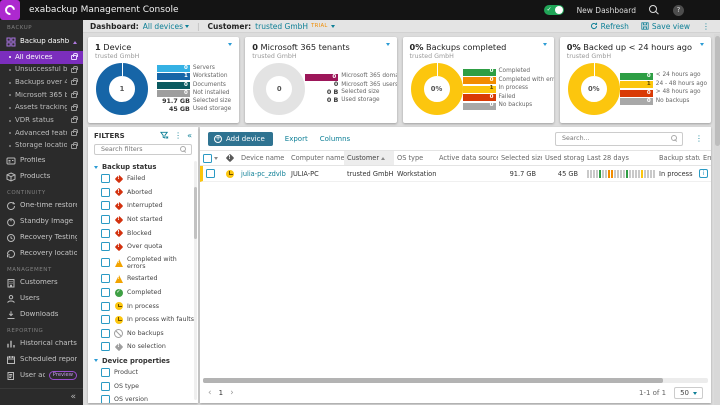  What do you see at coordinates (178, 135) in the screenshot?
I see `filters-menu-icon: ⋮` at bounding box center [178, 135].